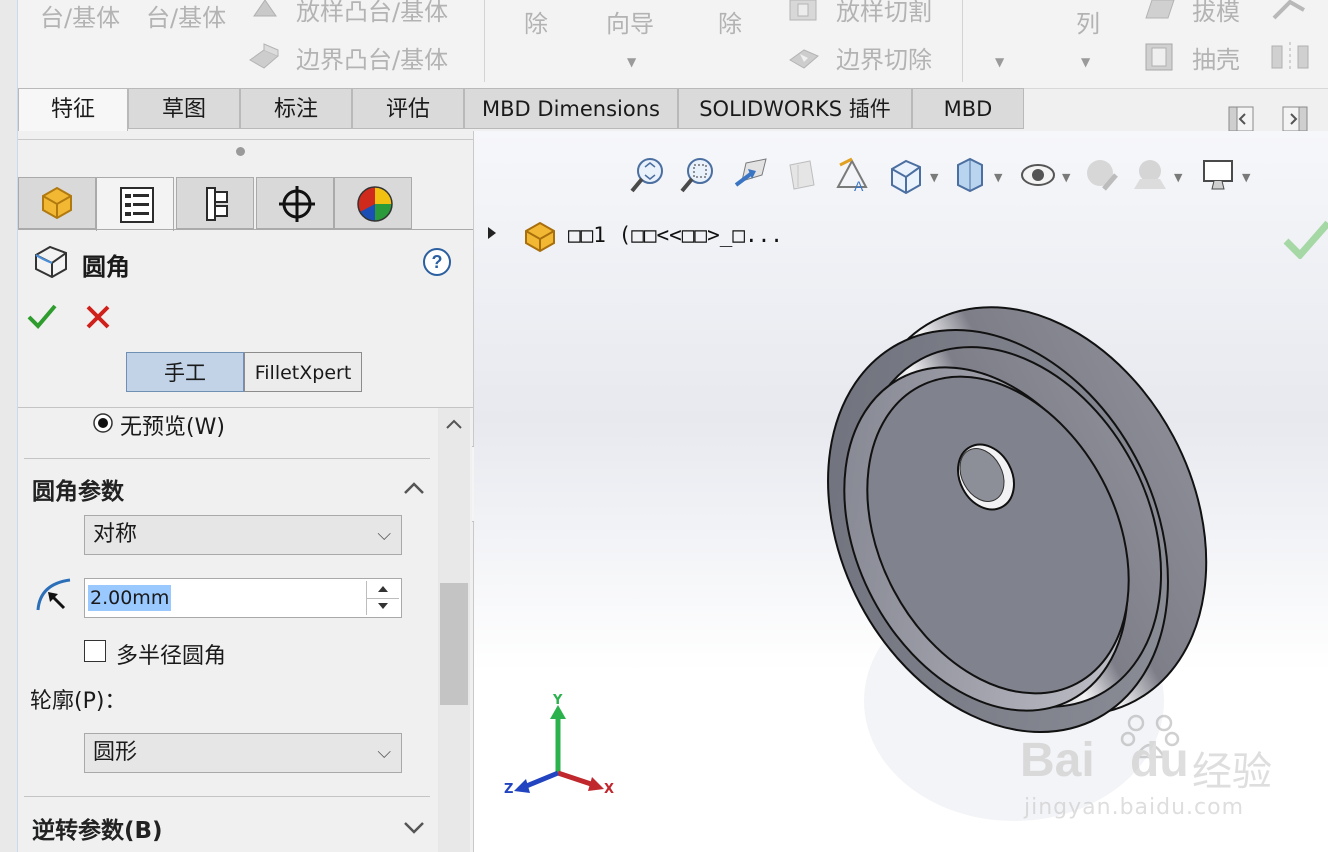  What do you see at coordinates (884, 13) in the screenshot?
I see `ribbon-loft-cut-label: 放样切割` at bounding box center [884, 13].